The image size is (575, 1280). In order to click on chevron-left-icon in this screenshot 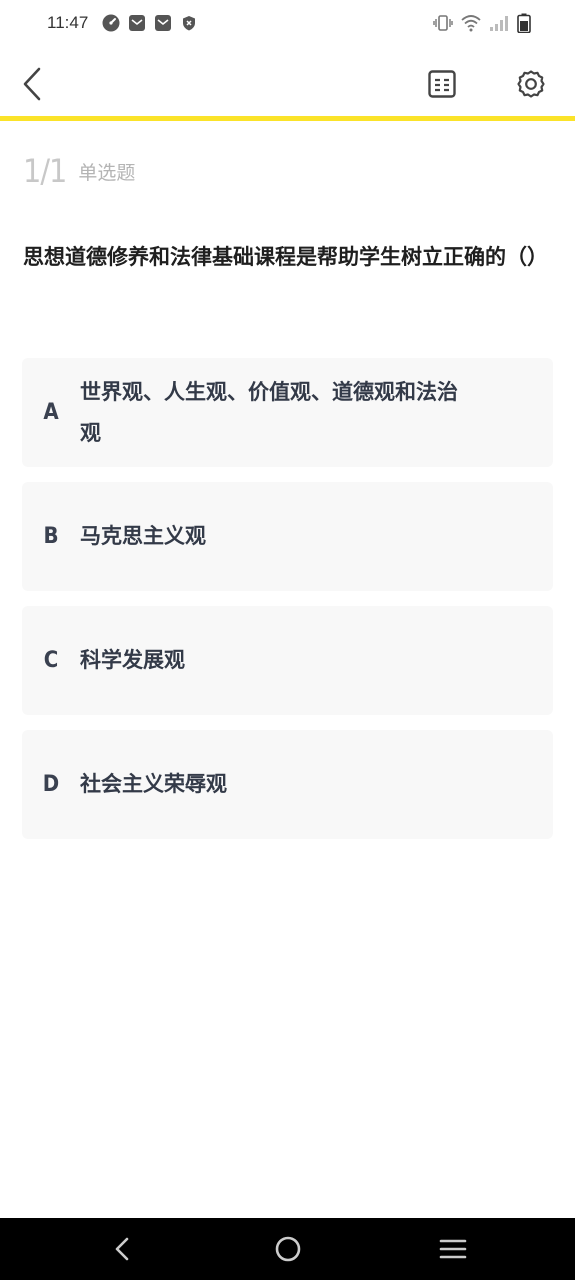, I will do `click(32, 84)`.